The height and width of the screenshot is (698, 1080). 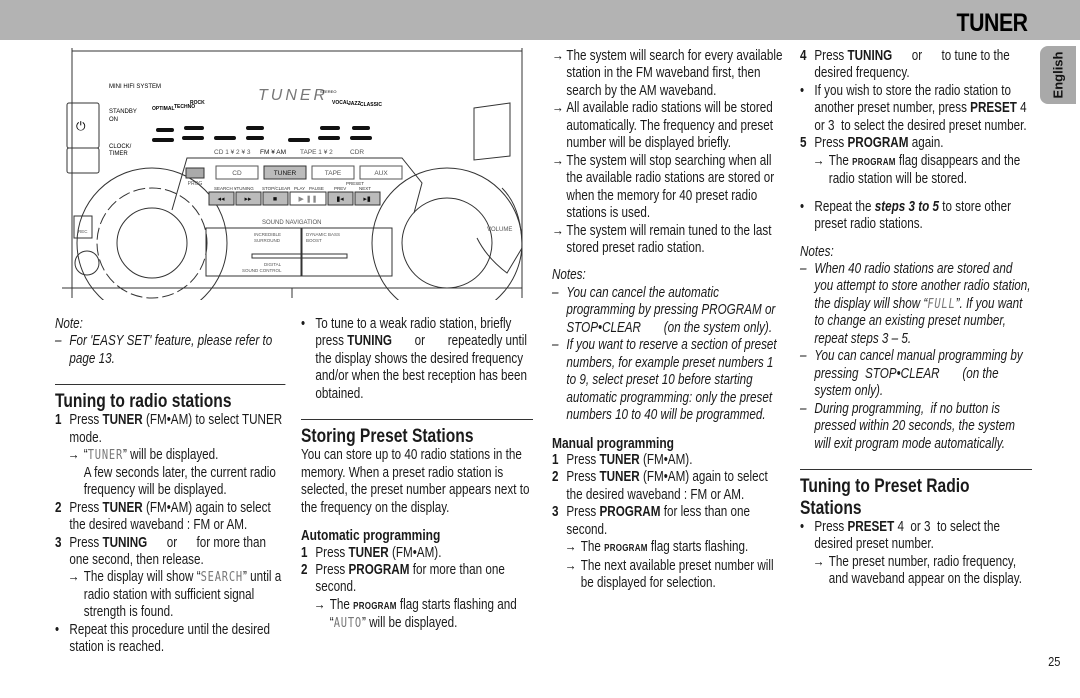 What do you see at coordinates (105, 456) in the screenshot?
I see `display-readout: TUNER` at bounding box center [105, 456].